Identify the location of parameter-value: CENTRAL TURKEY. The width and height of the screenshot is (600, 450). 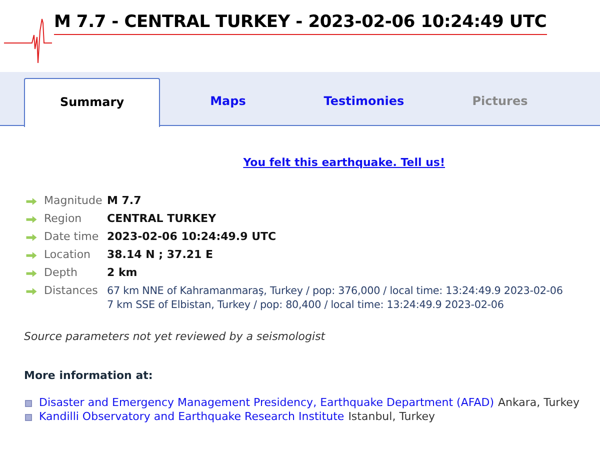
(161, 219).